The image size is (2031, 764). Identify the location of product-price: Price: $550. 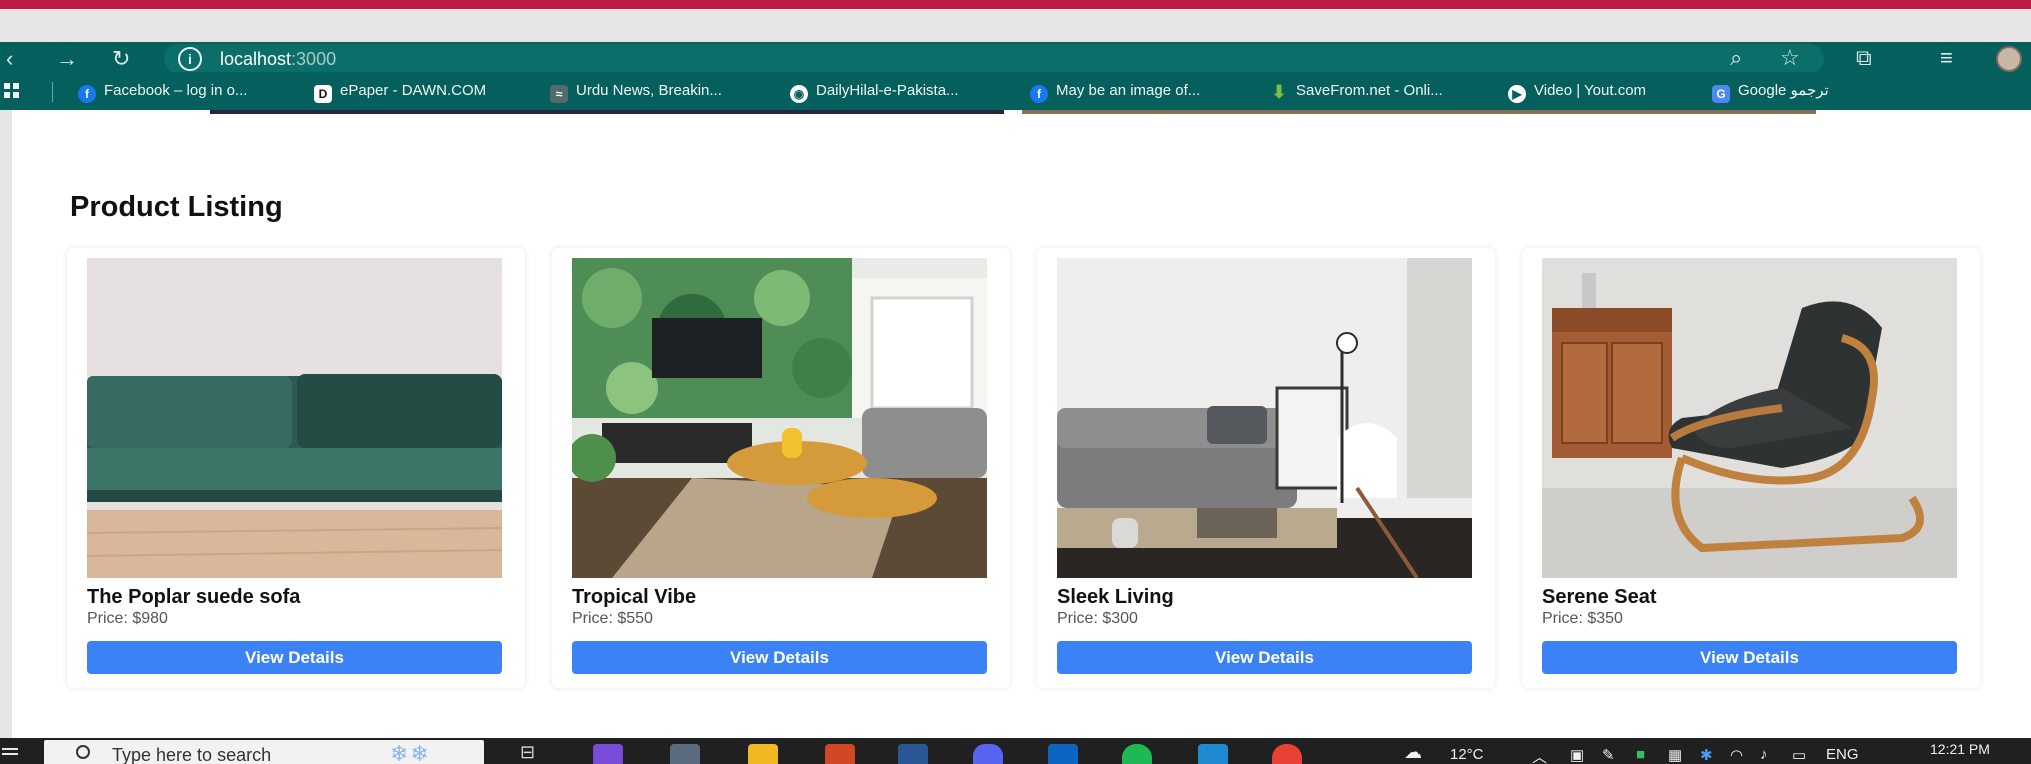
(612, 618).